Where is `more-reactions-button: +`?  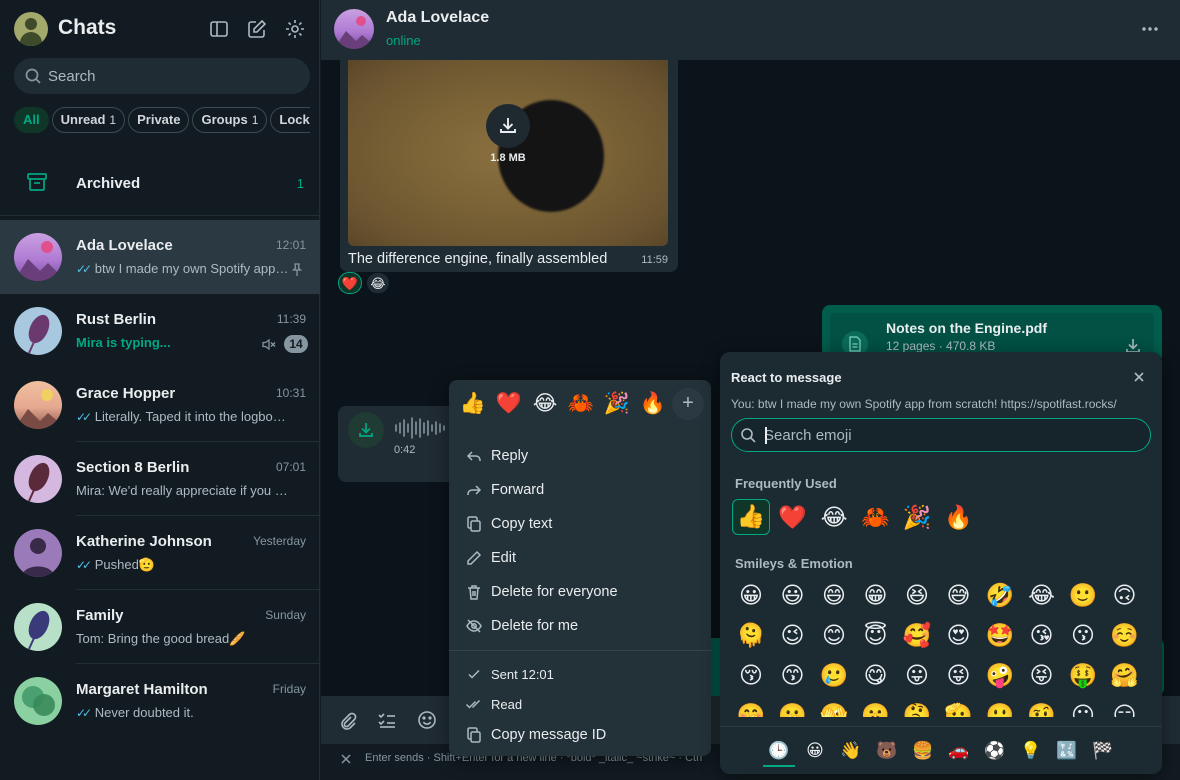 more-reactions-button: + is located at coordinates (688, 404).